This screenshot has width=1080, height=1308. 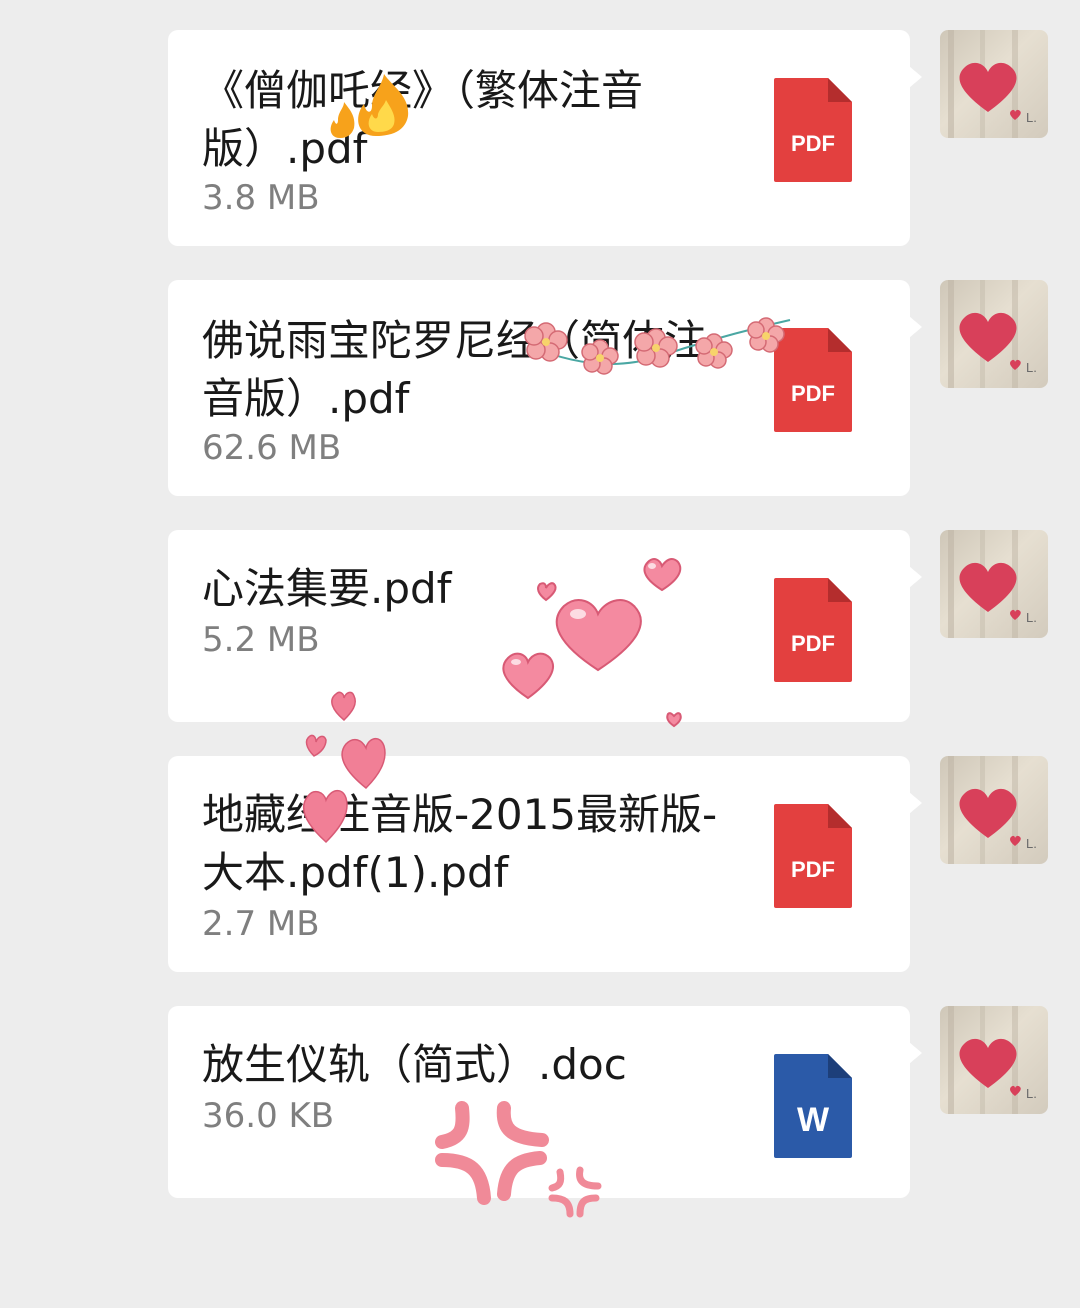 I want to click on file-size: 2.7 MB, so click(x=261, y=924).